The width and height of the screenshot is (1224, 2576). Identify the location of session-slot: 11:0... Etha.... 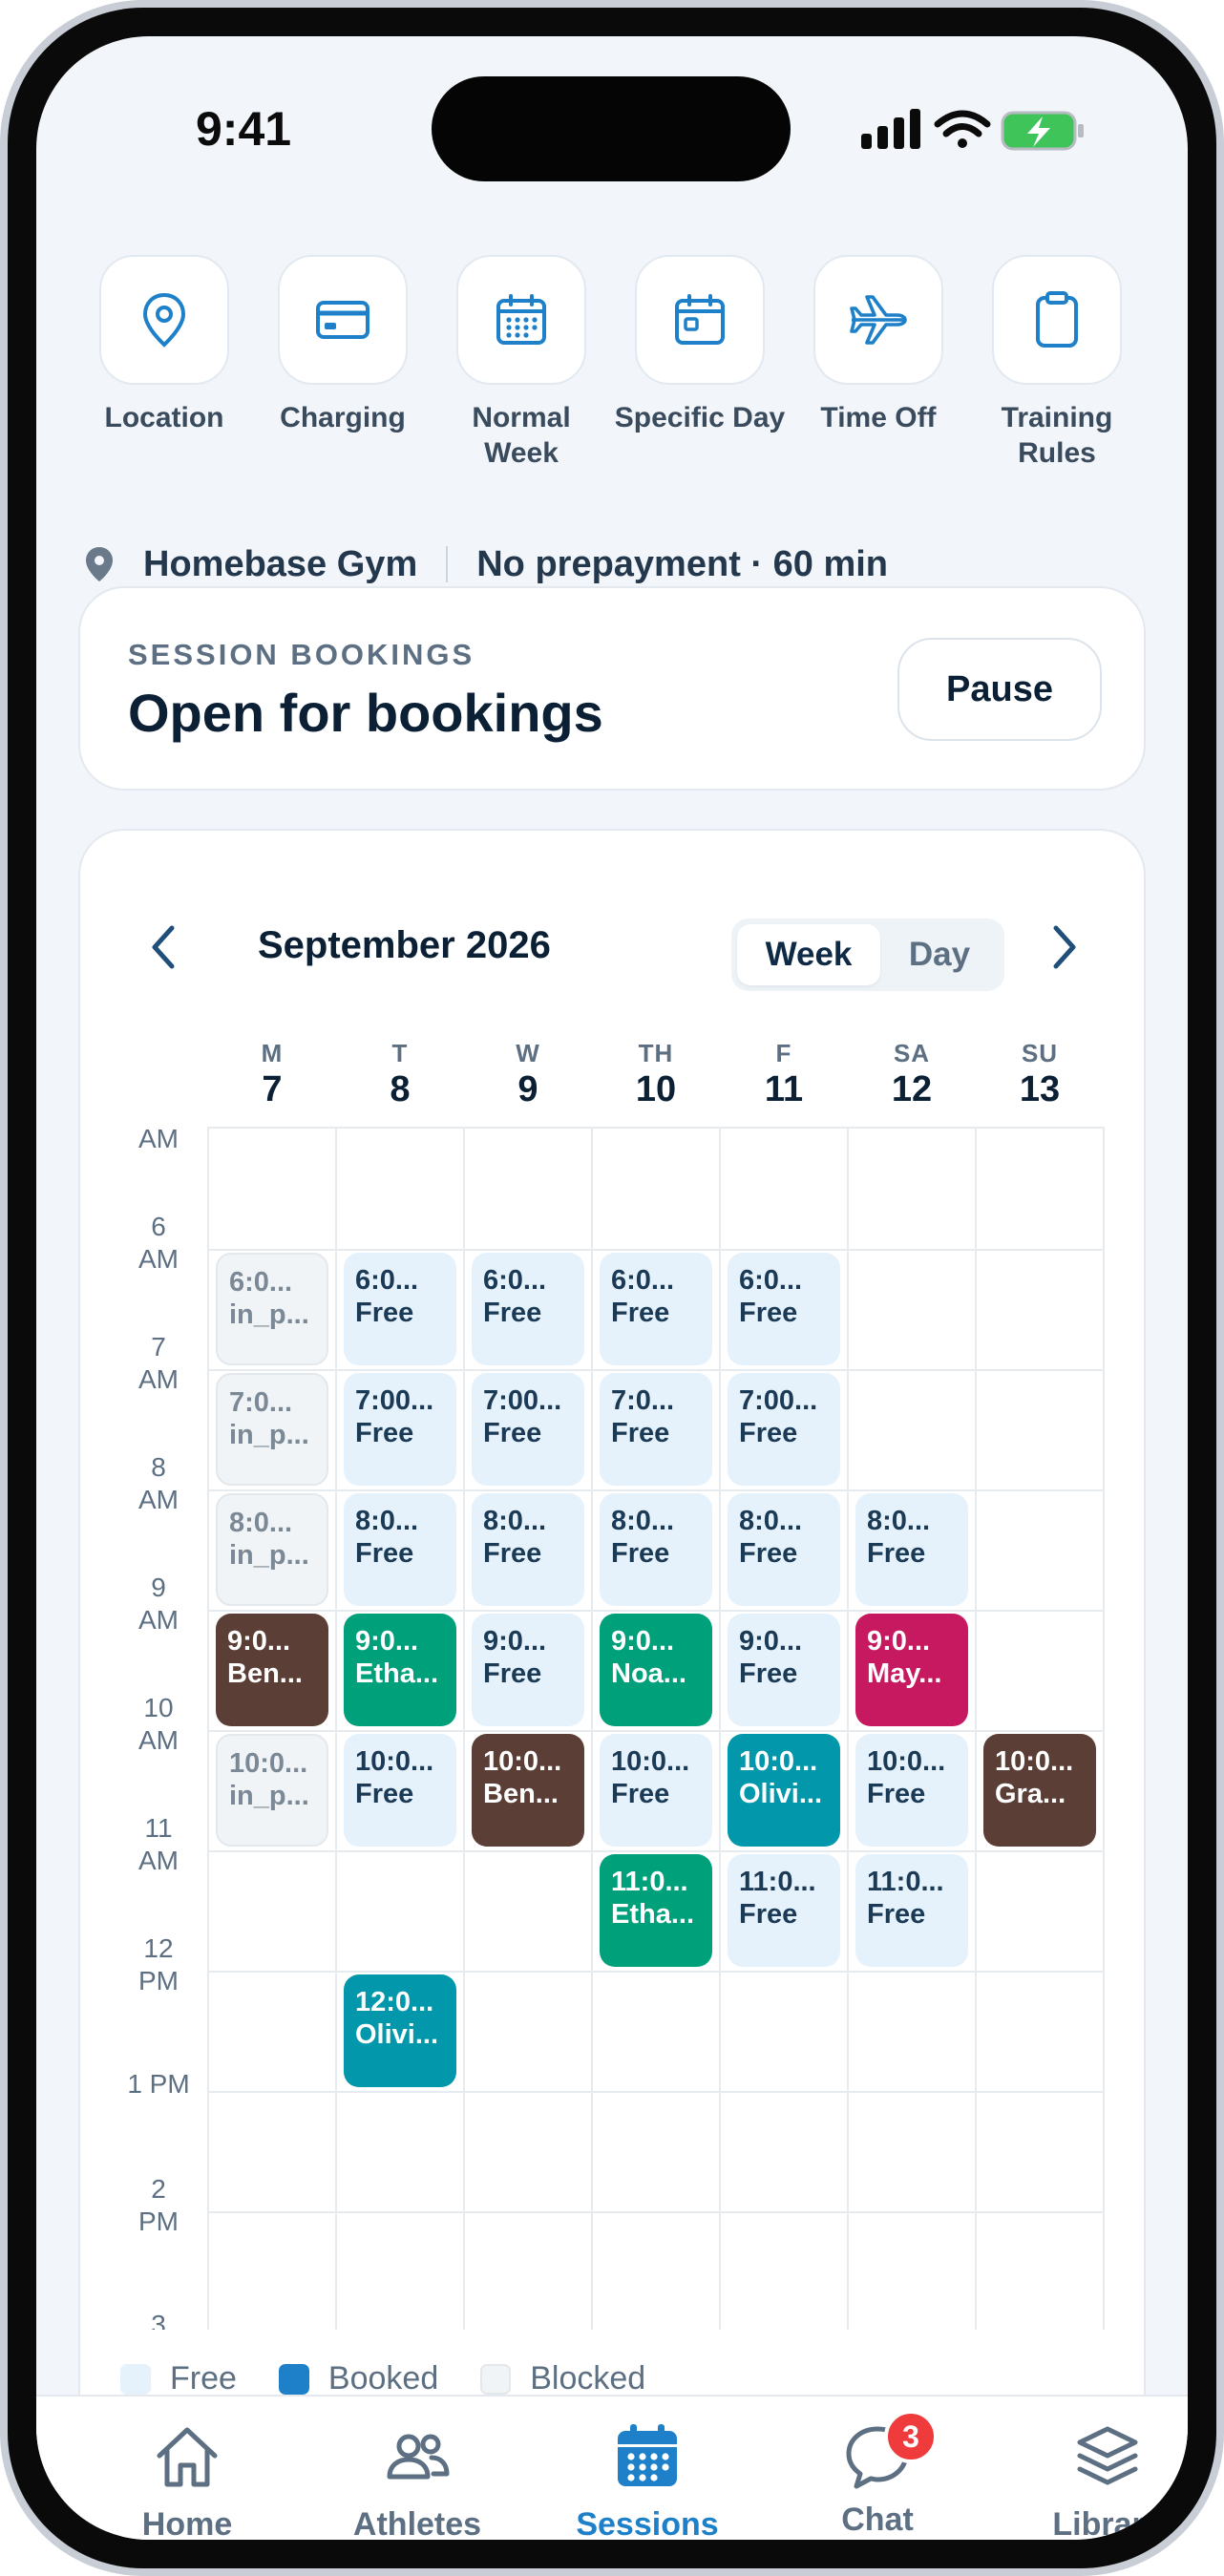
(656, 1910).